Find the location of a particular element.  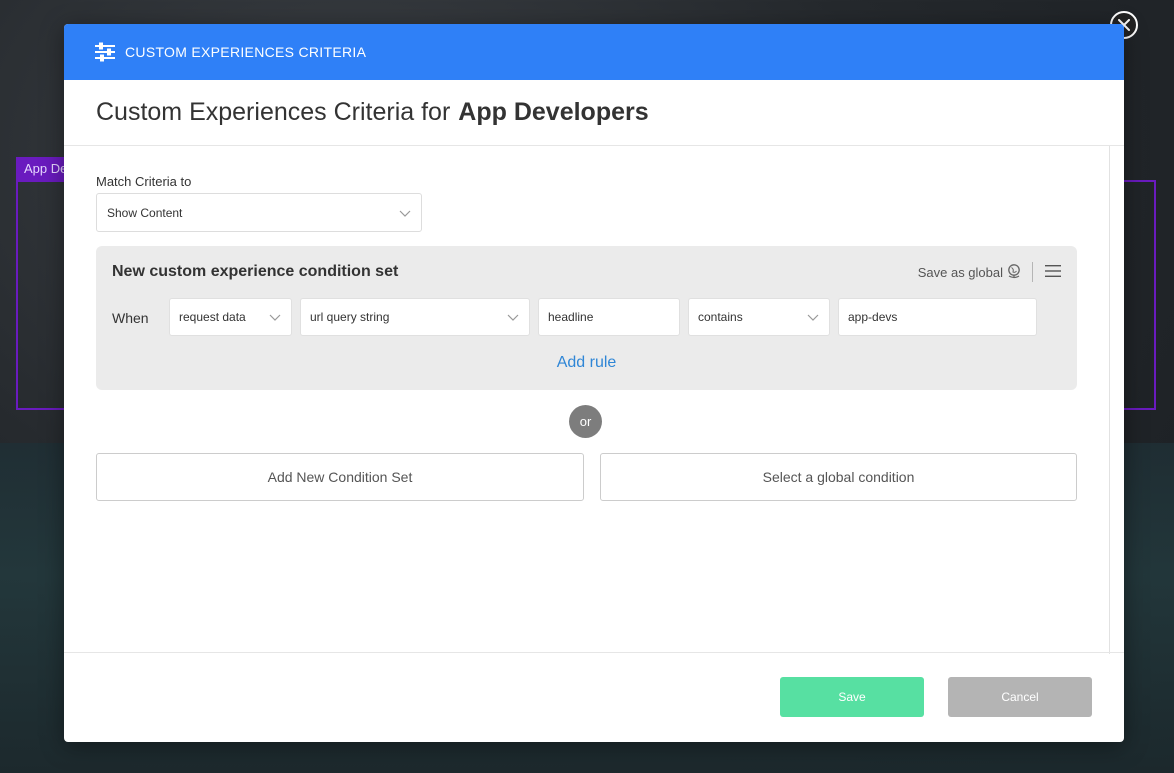

rule-source-value: request data is located at coordinates (212, 317).